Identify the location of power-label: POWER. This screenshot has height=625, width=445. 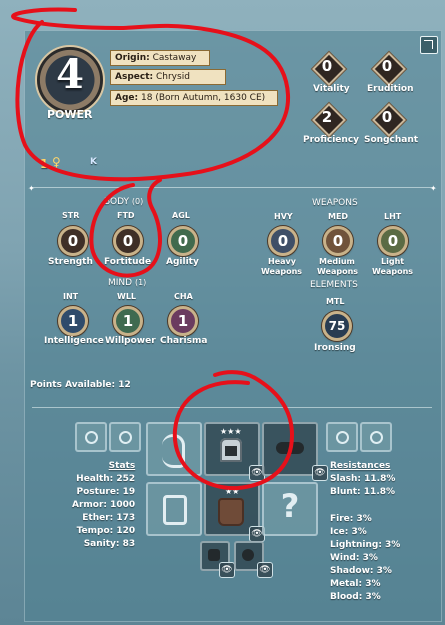
(70, 114).